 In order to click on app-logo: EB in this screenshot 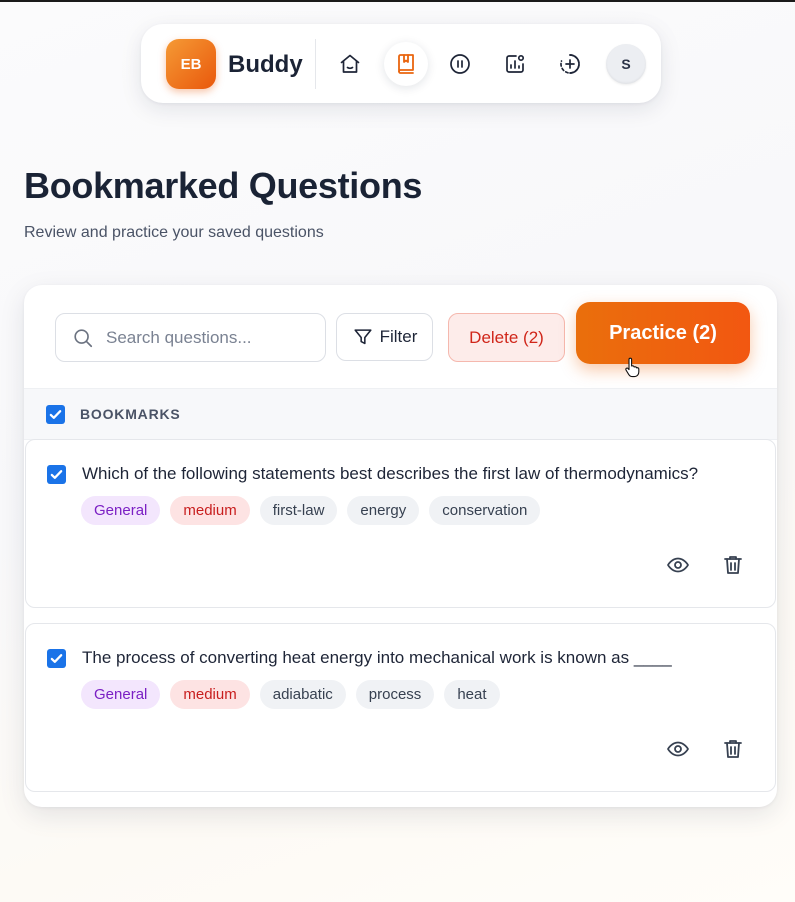, I will do `click(191, 64)`.